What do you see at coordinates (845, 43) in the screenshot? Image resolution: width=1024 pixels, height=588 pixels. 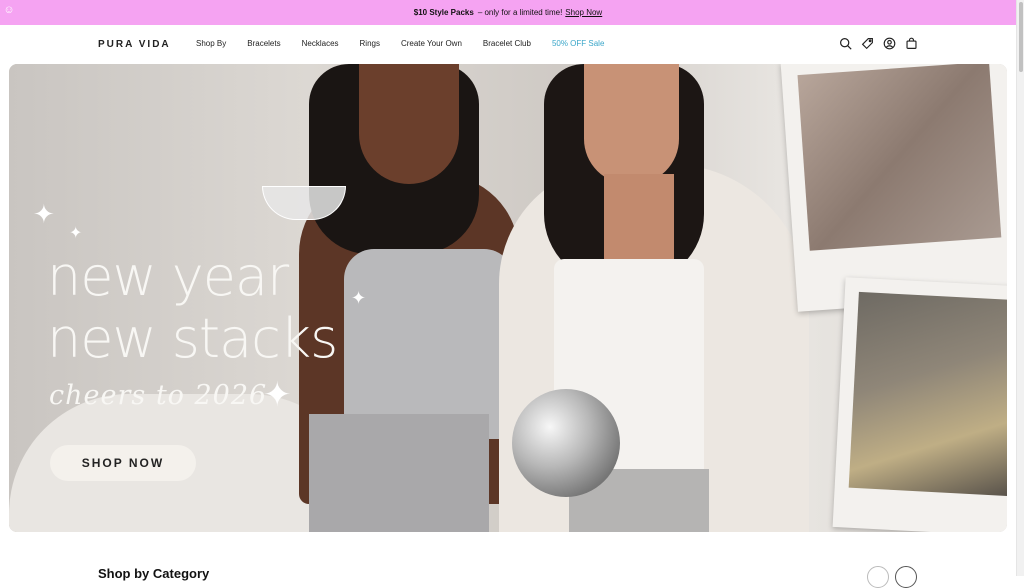 I see `search-icon` at bounding box center [845, 43].